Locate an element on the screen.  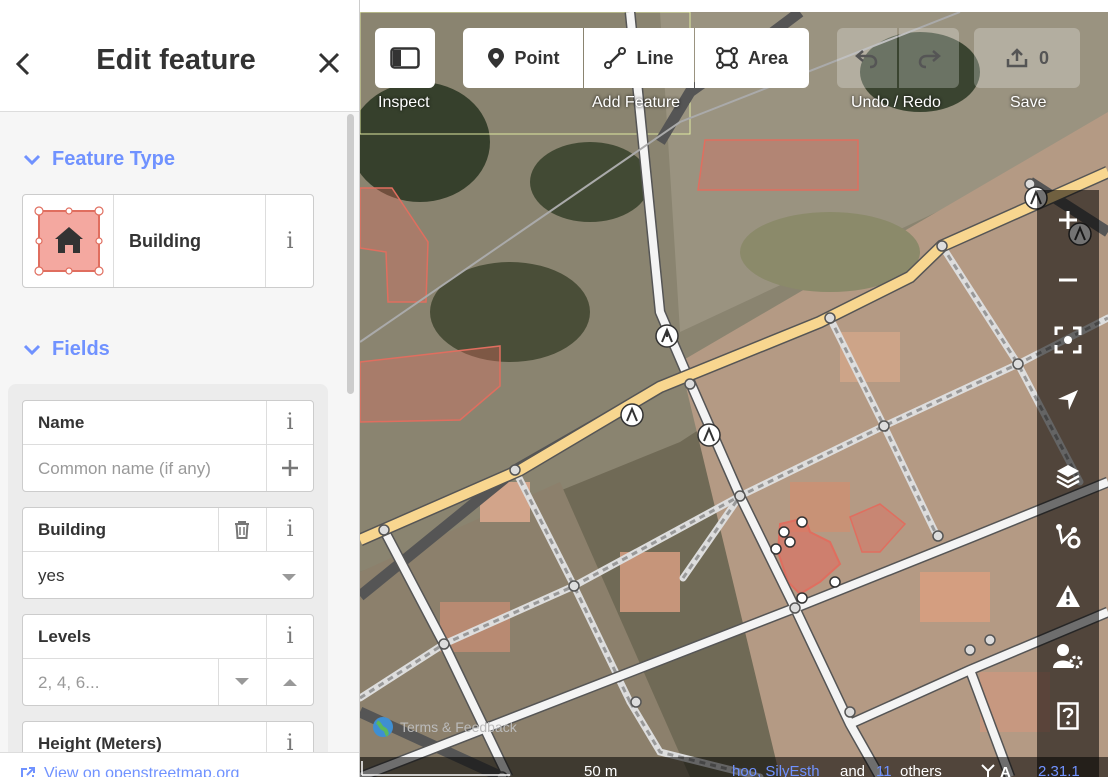
levels-increment-button is located at coordinates (289, 682).